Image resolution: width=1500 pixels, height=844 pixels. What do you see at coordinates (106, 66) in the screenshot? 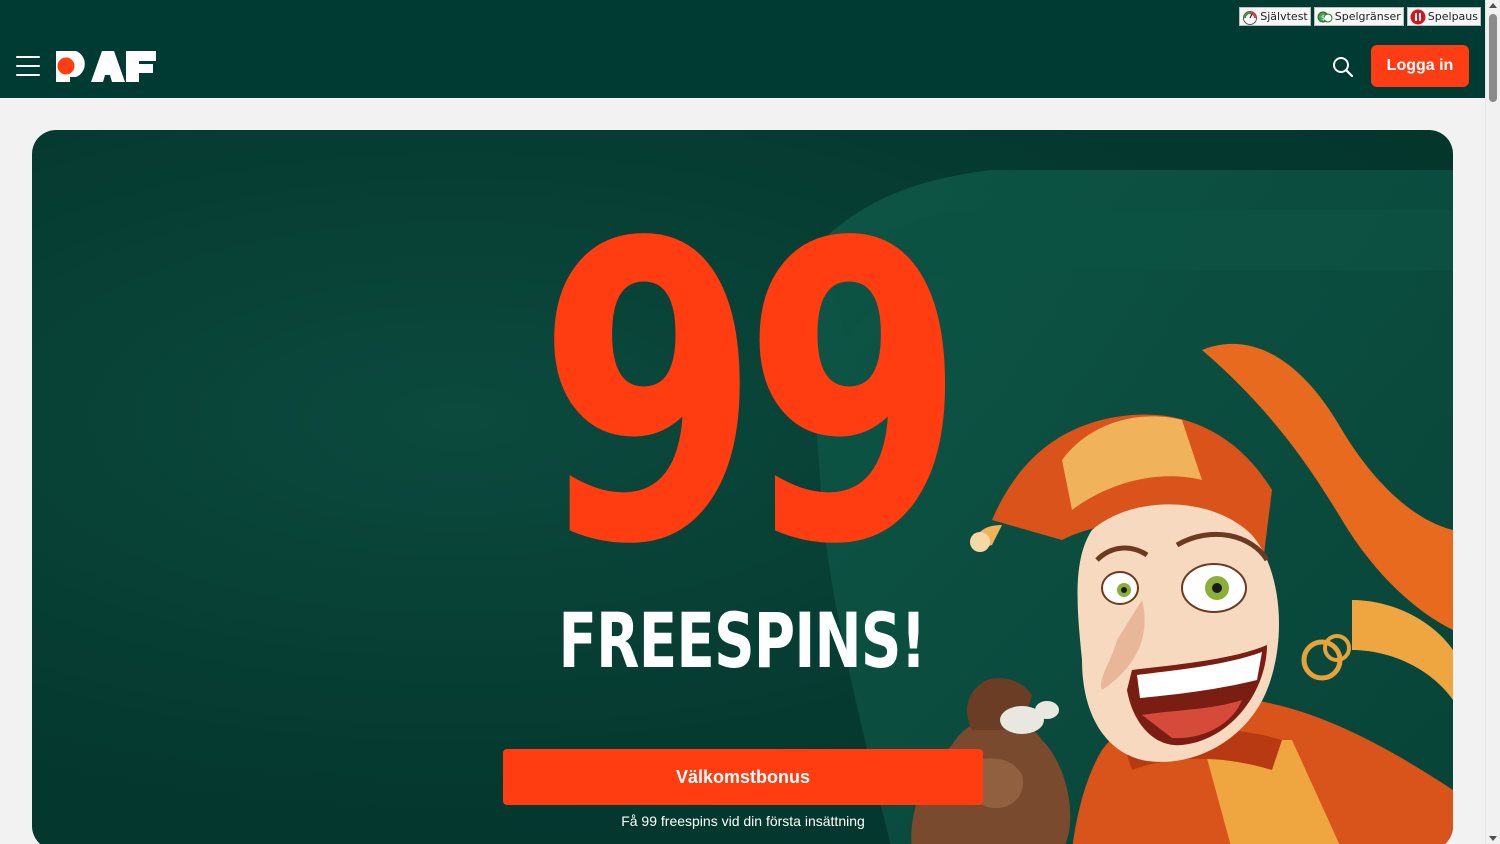
I see `paf-logo` at bounding box center [106, 66].